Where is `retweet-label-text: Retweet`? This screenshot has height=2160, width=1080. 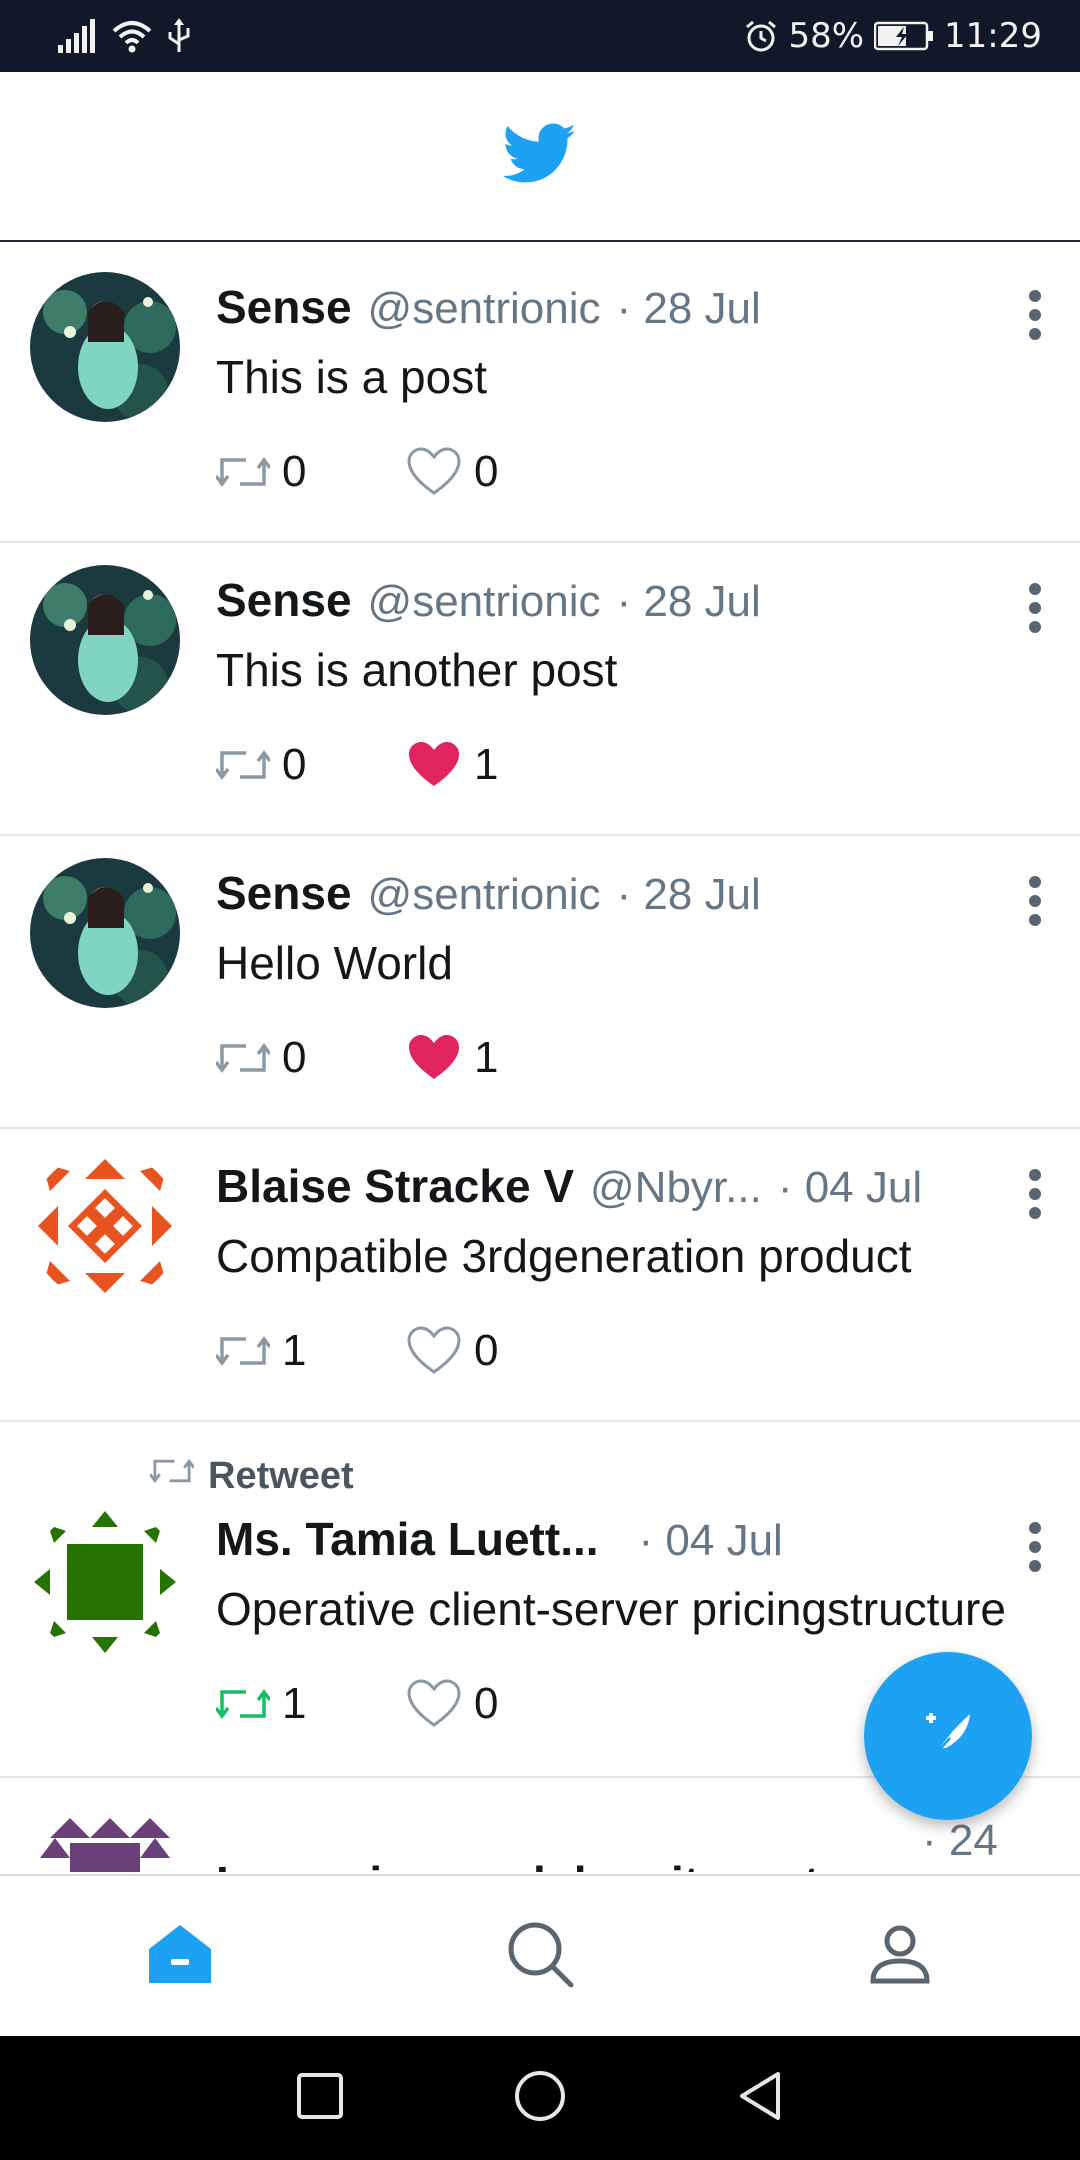
retweet-label-text: Retweet is located at coordinates (281, 1475).